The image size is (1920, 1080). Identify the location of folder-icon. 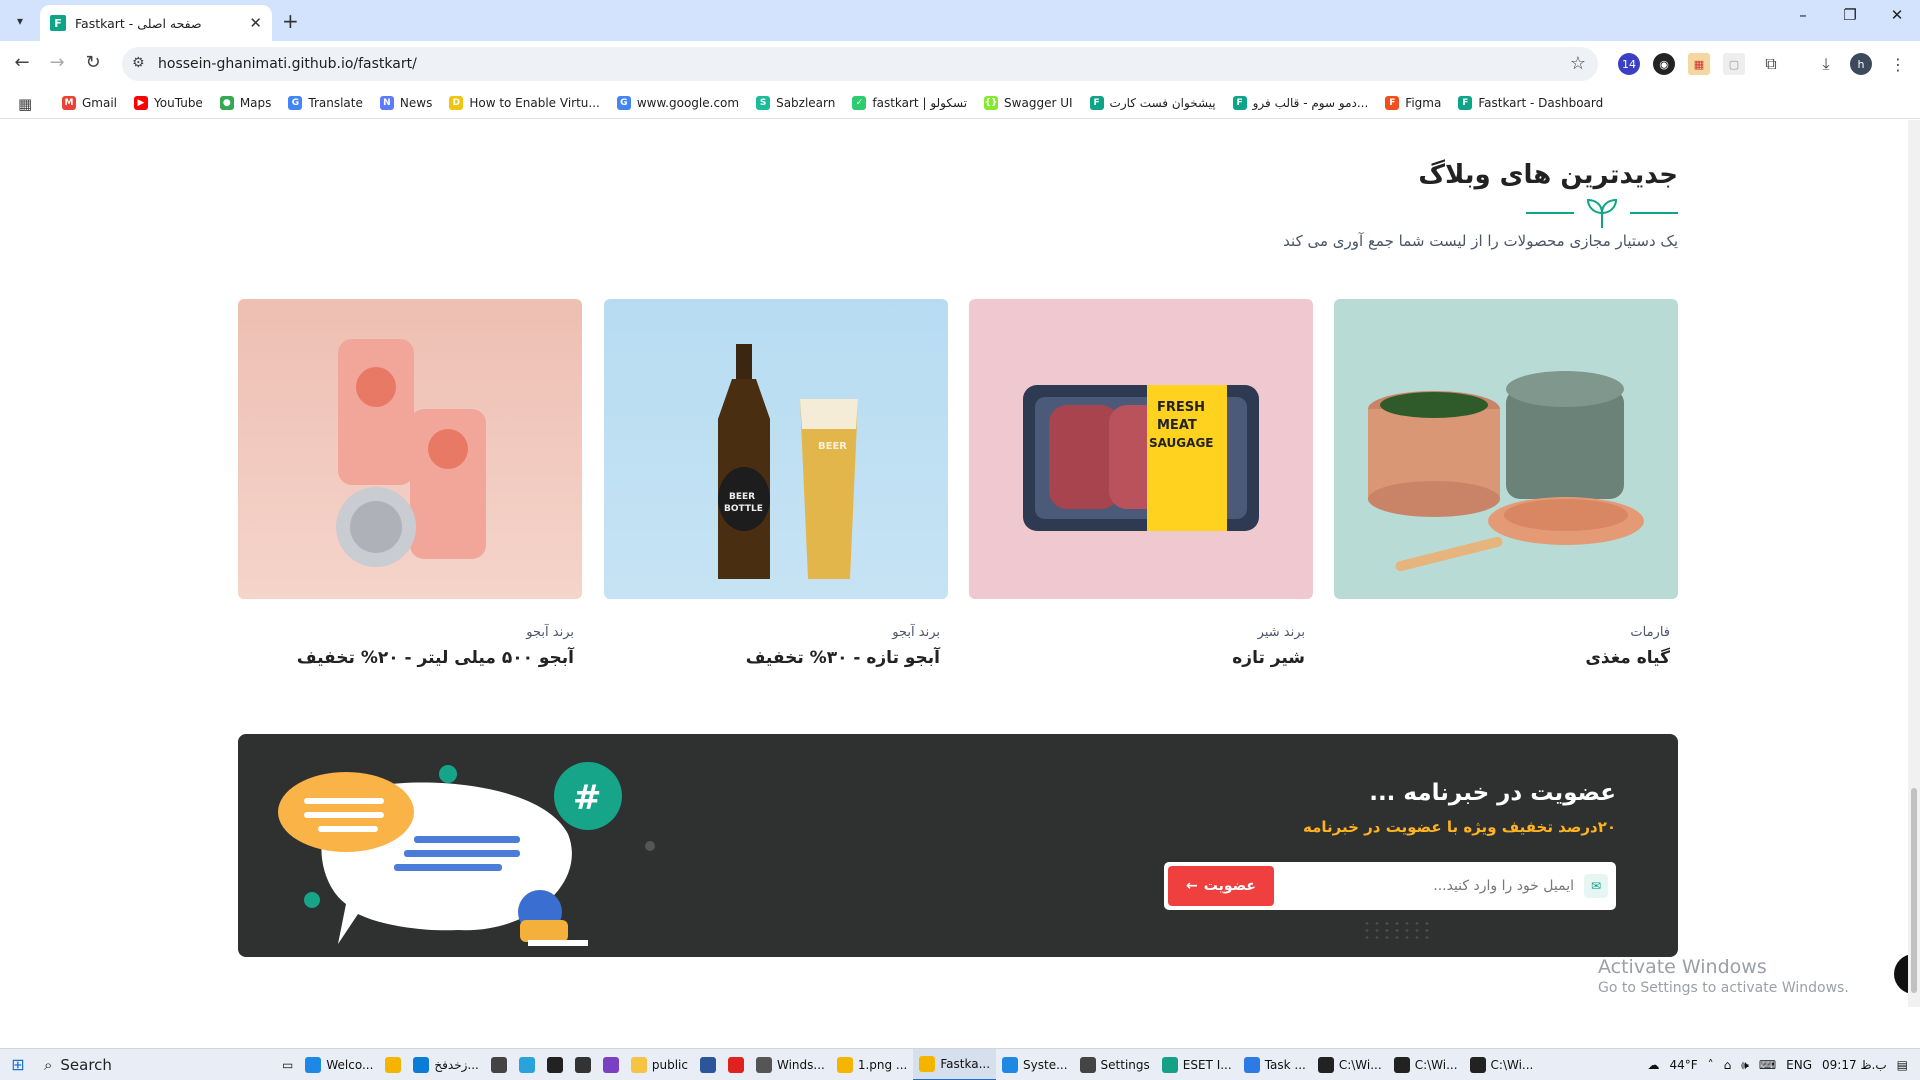
(638, 1064).